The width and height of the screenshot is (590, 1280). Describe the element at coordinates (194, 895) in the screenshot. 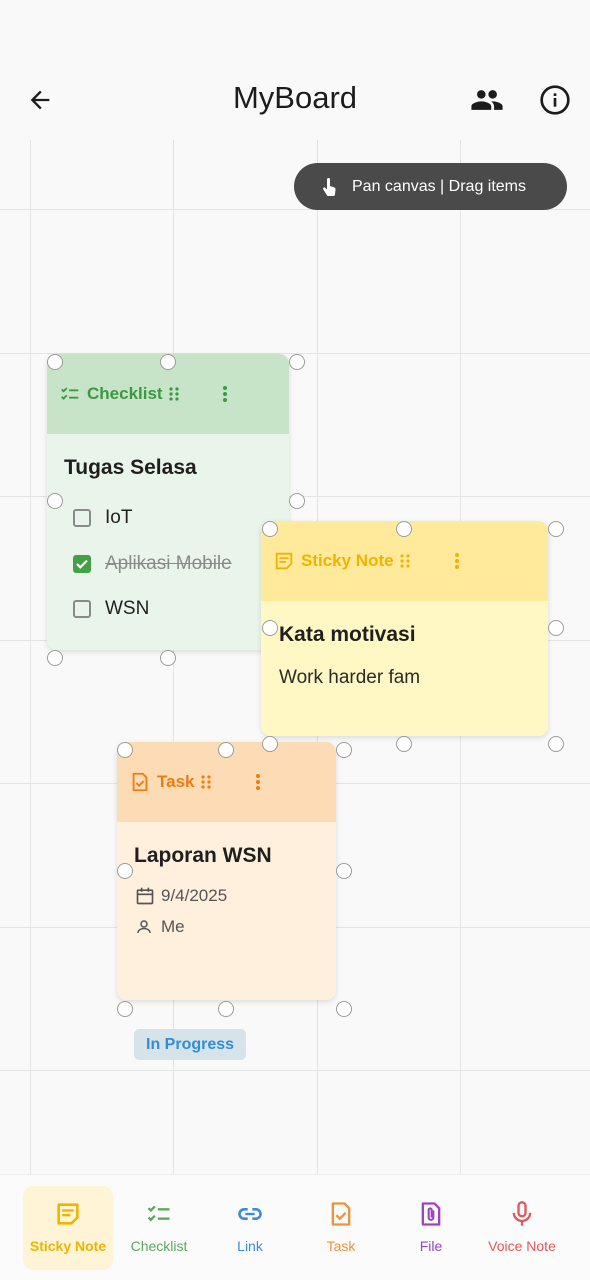

I see `task-date-text: 9/4/2025` at that location.